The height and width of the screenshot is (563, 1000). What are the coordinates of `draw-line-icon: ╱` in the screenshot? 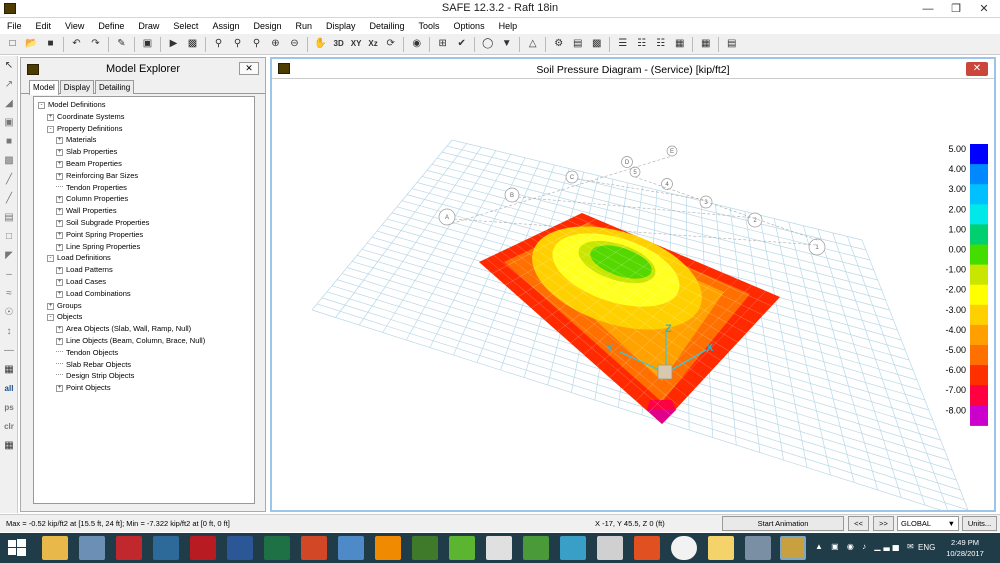 It's located at (9, 179).